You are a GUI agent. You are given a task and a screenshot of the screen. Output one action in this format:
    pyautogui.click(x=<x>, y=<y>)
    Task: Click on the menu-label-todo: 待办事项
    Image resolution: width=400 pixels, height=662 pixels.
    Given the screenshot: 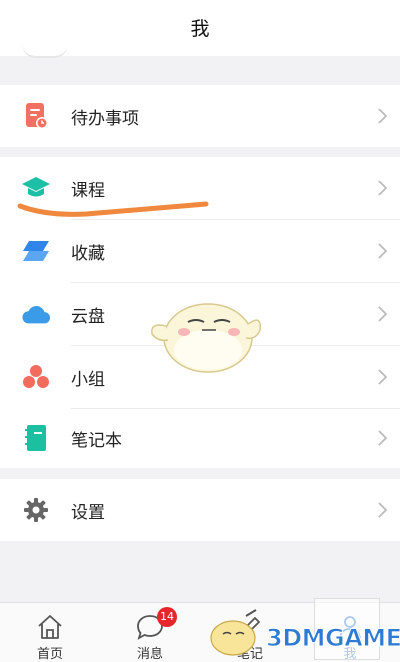 What is the action you would take?
    pyautogui.click(x=105, y=118)
    